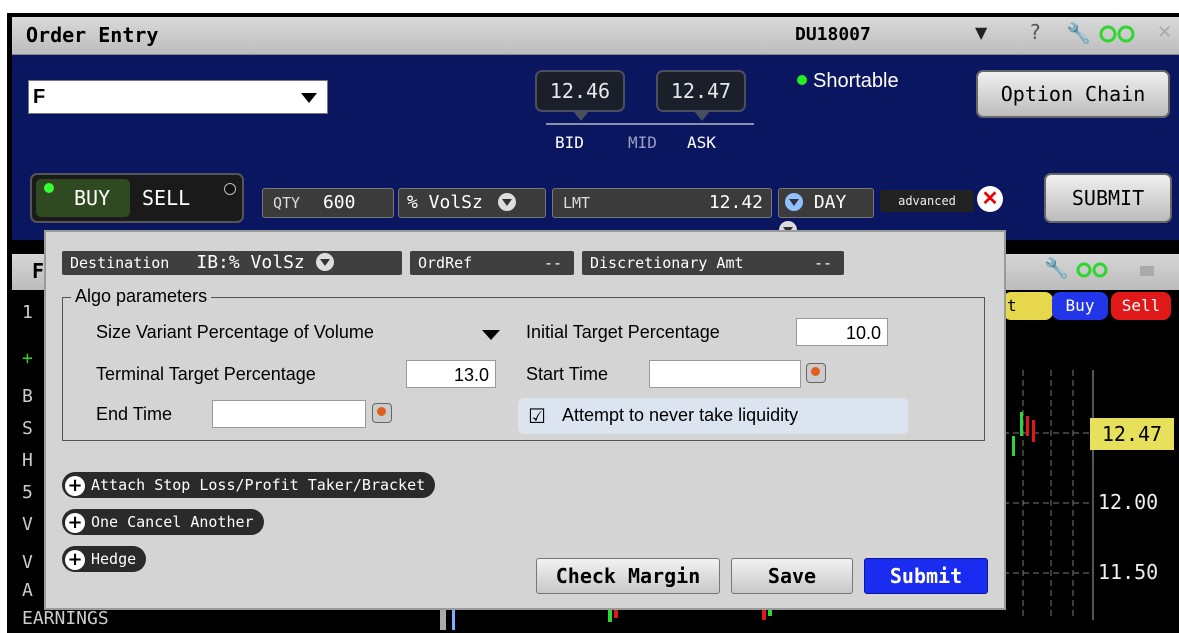  What do you see at coordinates (830, 202) in the screenshot?
I see `tif-value: DAY` at bounding box center [830, 202].